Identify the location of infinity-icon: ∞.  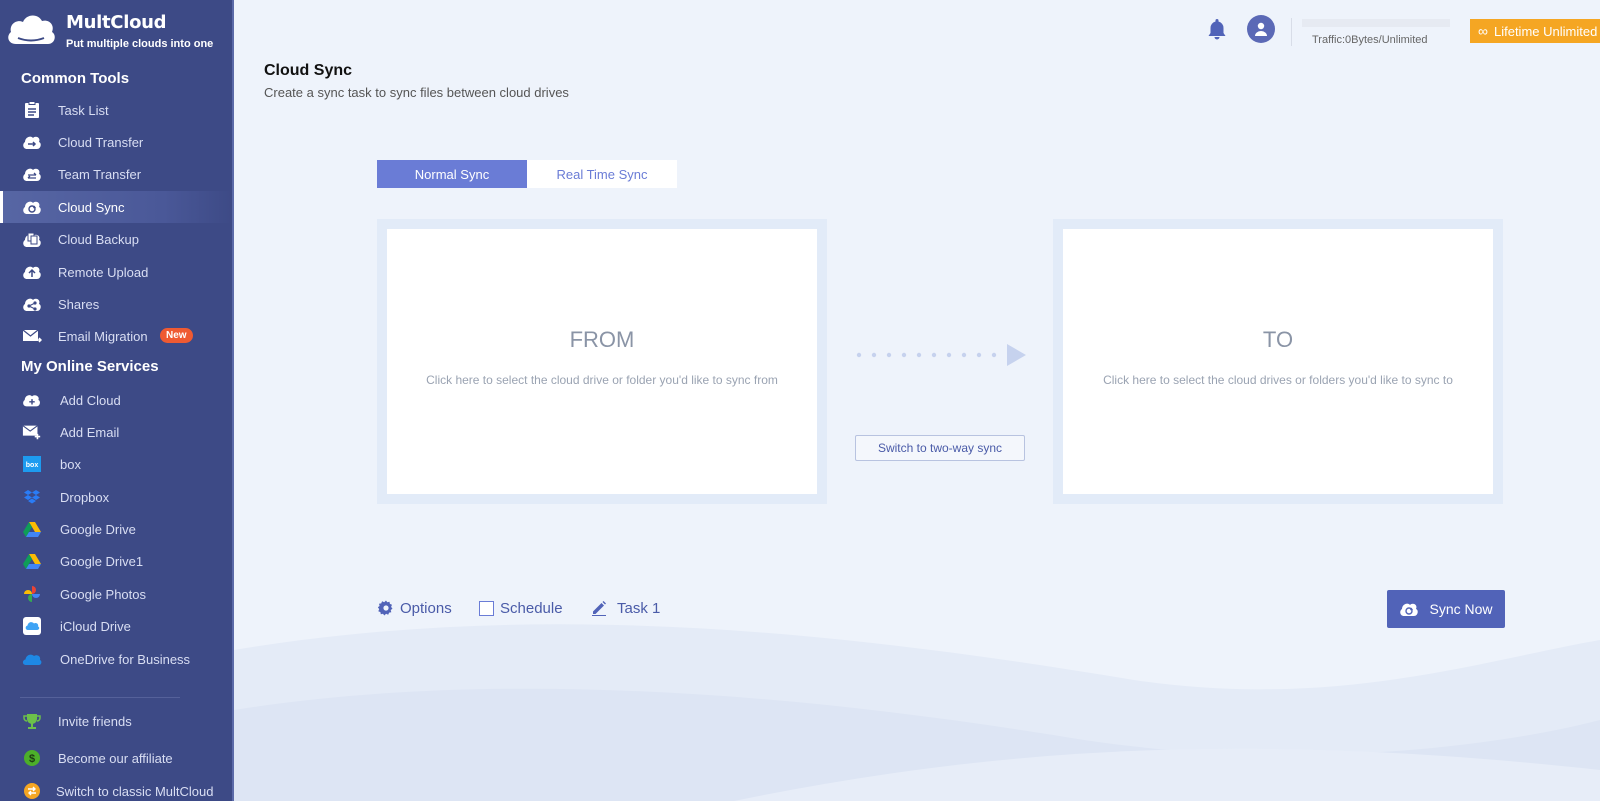
(1483, 31).